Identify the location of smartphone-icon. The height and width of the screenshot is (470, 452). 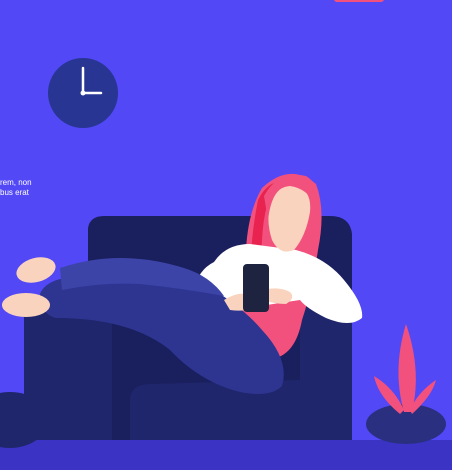
(256, 288).